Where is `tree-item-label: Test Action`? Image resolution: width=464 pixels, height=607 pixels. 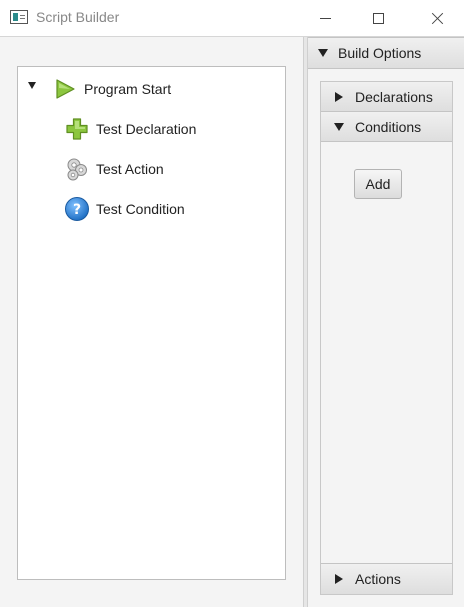 tree-item-label: Test Action is located at coordinates (130, 169).